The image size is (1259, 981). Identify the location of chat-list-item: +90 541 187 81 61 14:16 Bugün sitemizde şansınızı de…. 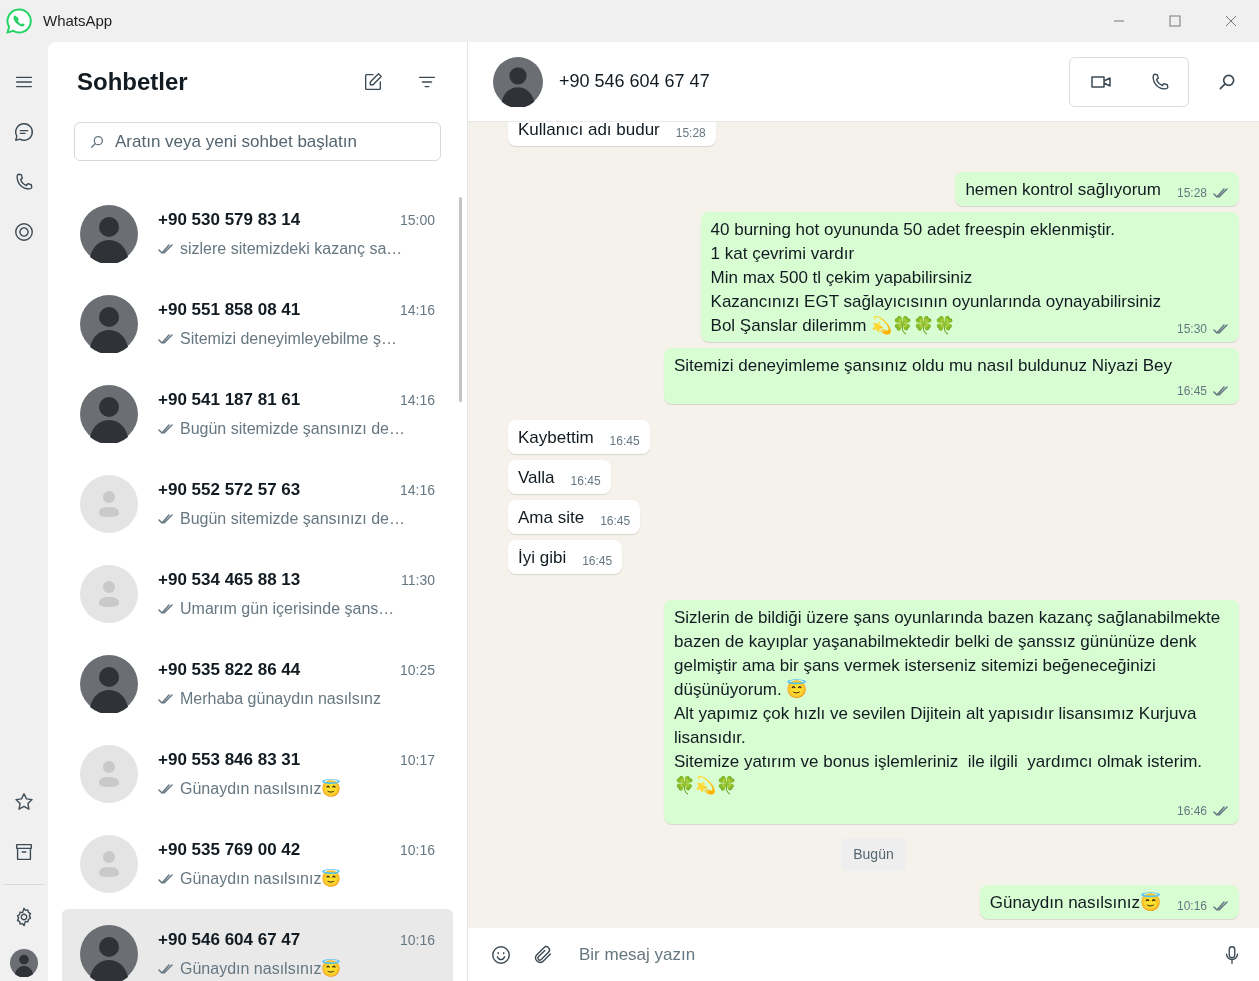
(257, 414).